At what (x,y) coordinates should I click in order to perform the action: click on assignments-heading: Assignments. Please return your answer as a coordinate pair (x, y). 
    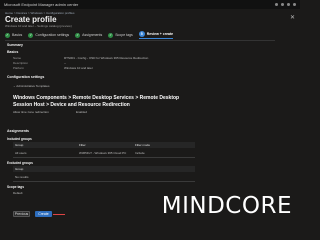
    Looking at the image, I should click on (18, 131).